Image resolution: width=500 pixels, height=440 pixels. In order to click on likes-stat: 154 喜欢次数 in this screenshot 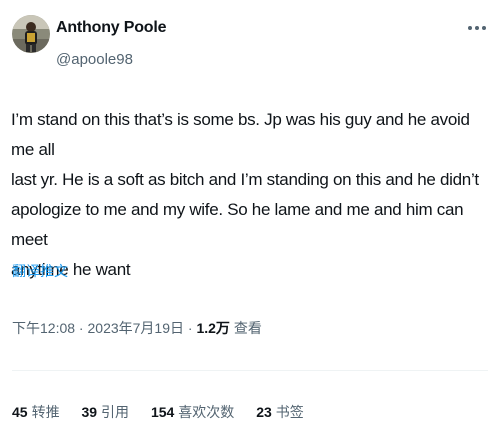, I will do `click(192, 412)`.